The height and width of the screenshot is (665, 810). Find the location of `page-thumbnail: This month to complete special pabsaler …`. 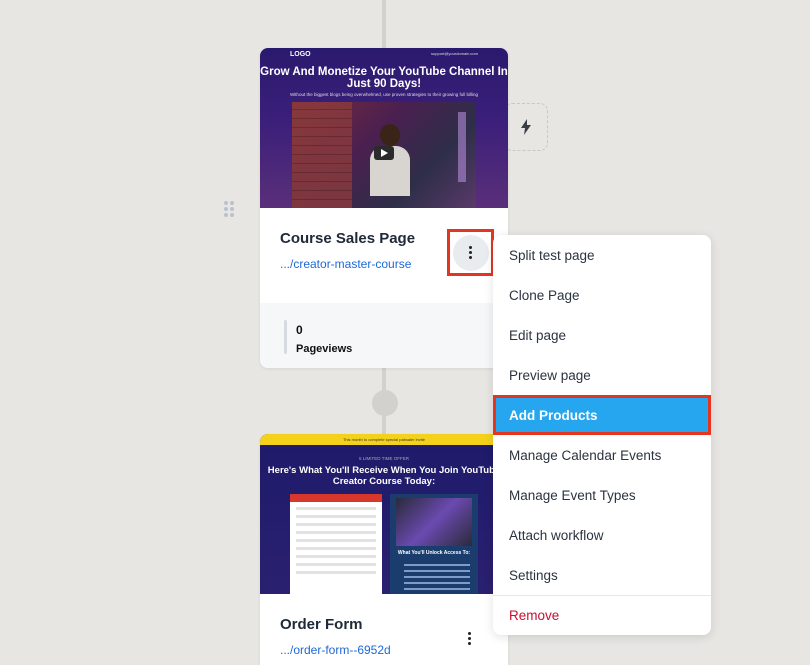

page-thumbnail: This month to complete special pabsaler … is located at coordinates (384, 514).